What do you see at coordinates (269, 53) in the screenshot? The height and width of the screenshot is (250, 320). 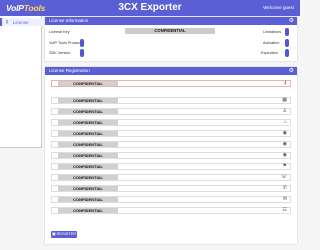 I see `expiration-label: Expiration` at bounding box center [269, 53].